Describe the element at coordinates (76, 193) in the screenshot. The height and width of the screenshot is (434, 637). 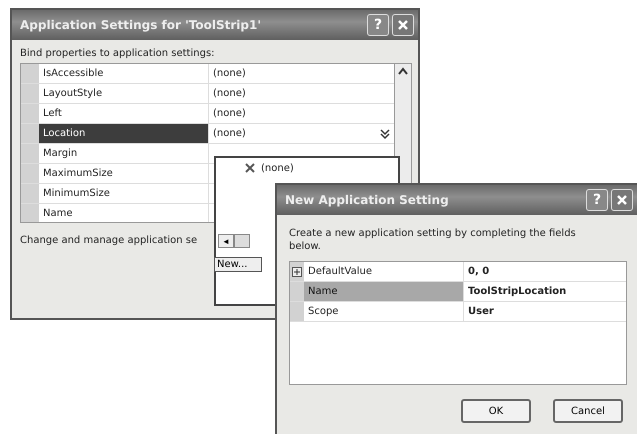
I see `property-name: MinimumSize` at that location.